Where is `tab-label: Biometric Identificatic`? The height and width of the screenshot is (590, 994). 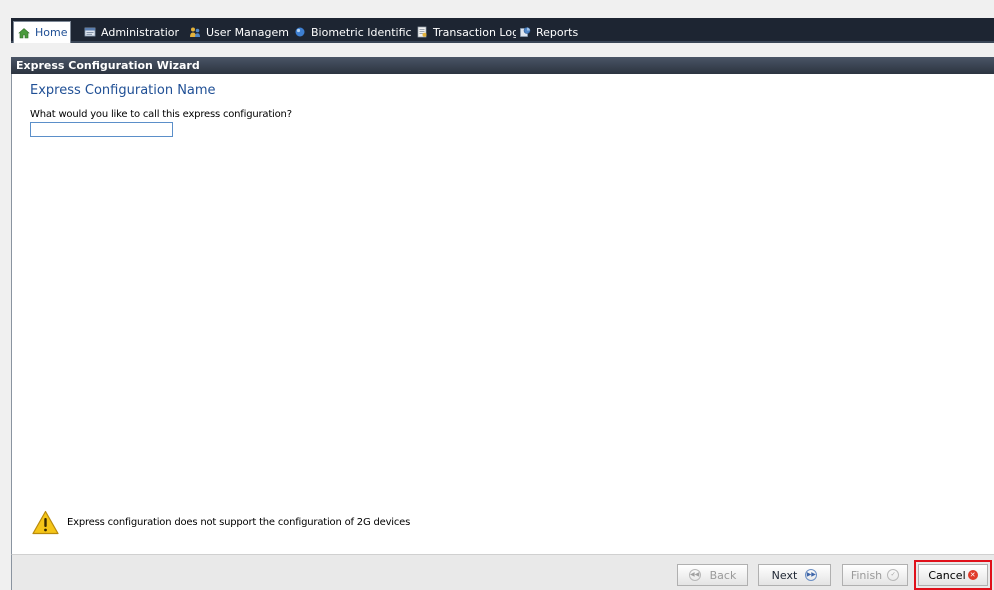 tab-label: Biometric Identificatic is located at coordinates (361, 32).